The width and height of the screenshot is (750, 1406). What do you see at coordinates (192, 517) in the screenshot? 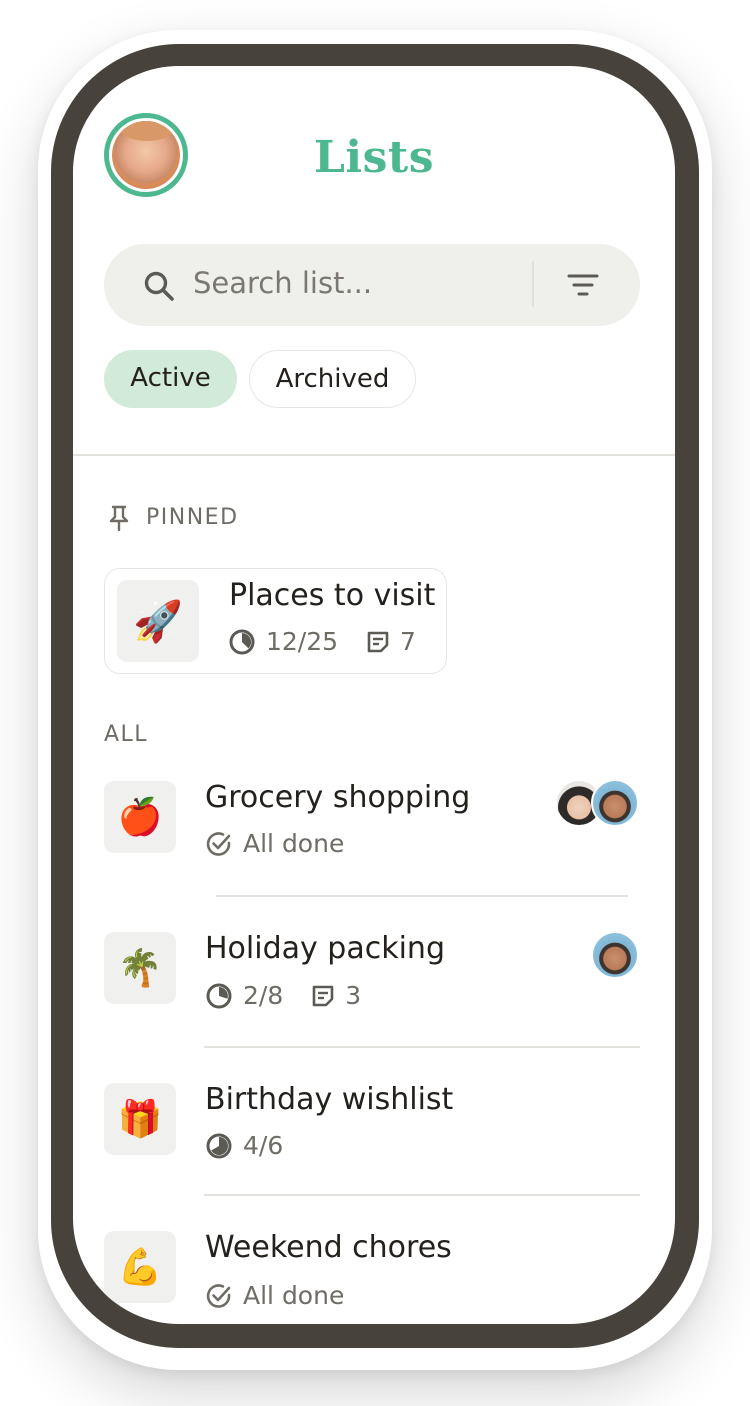
I see `section-label-pinned: PINNED` at bounding box center [192, 517].